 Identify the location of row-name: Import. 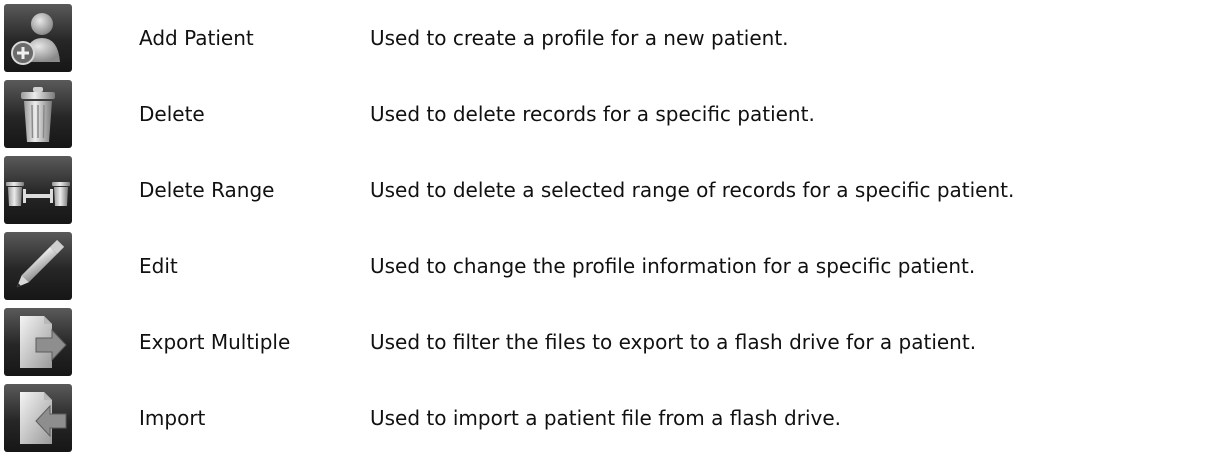
(172, 418).